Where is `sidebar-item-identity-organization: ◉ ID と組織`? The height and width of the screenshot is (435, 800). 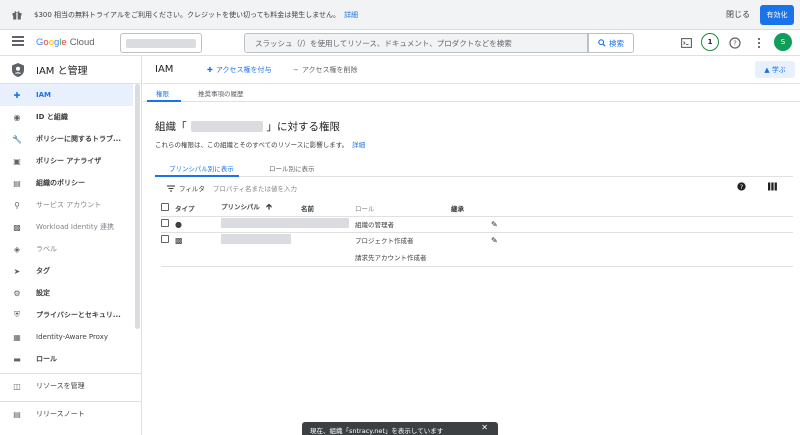
sidebar-item-identity-organization: ◉ ID と組織 is located at coordinates (70, 117).